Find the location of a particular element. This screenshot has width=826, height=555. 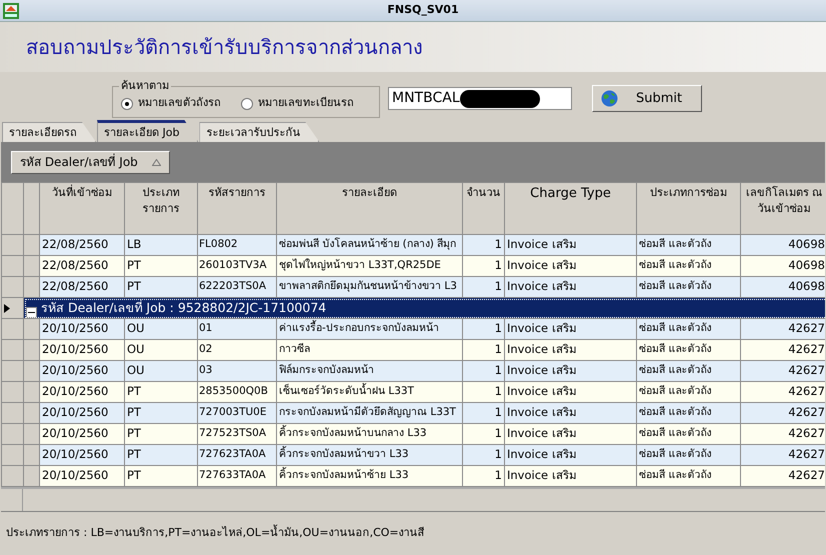

table-cell: 2853500Q0B is located at coordinates (237, 392).